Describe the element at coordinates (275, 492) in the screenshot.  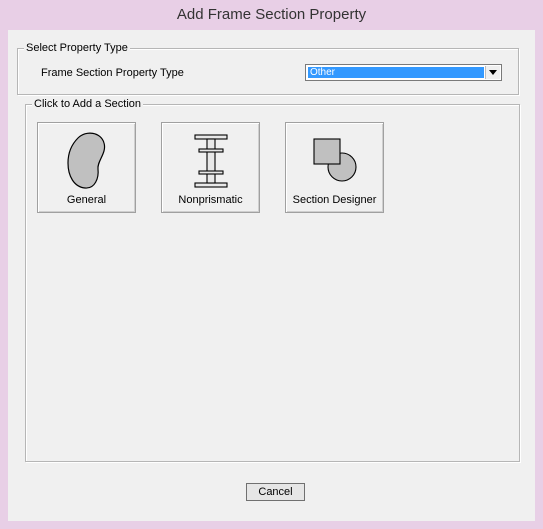
I see `cancel-button: Cancel` at that location.